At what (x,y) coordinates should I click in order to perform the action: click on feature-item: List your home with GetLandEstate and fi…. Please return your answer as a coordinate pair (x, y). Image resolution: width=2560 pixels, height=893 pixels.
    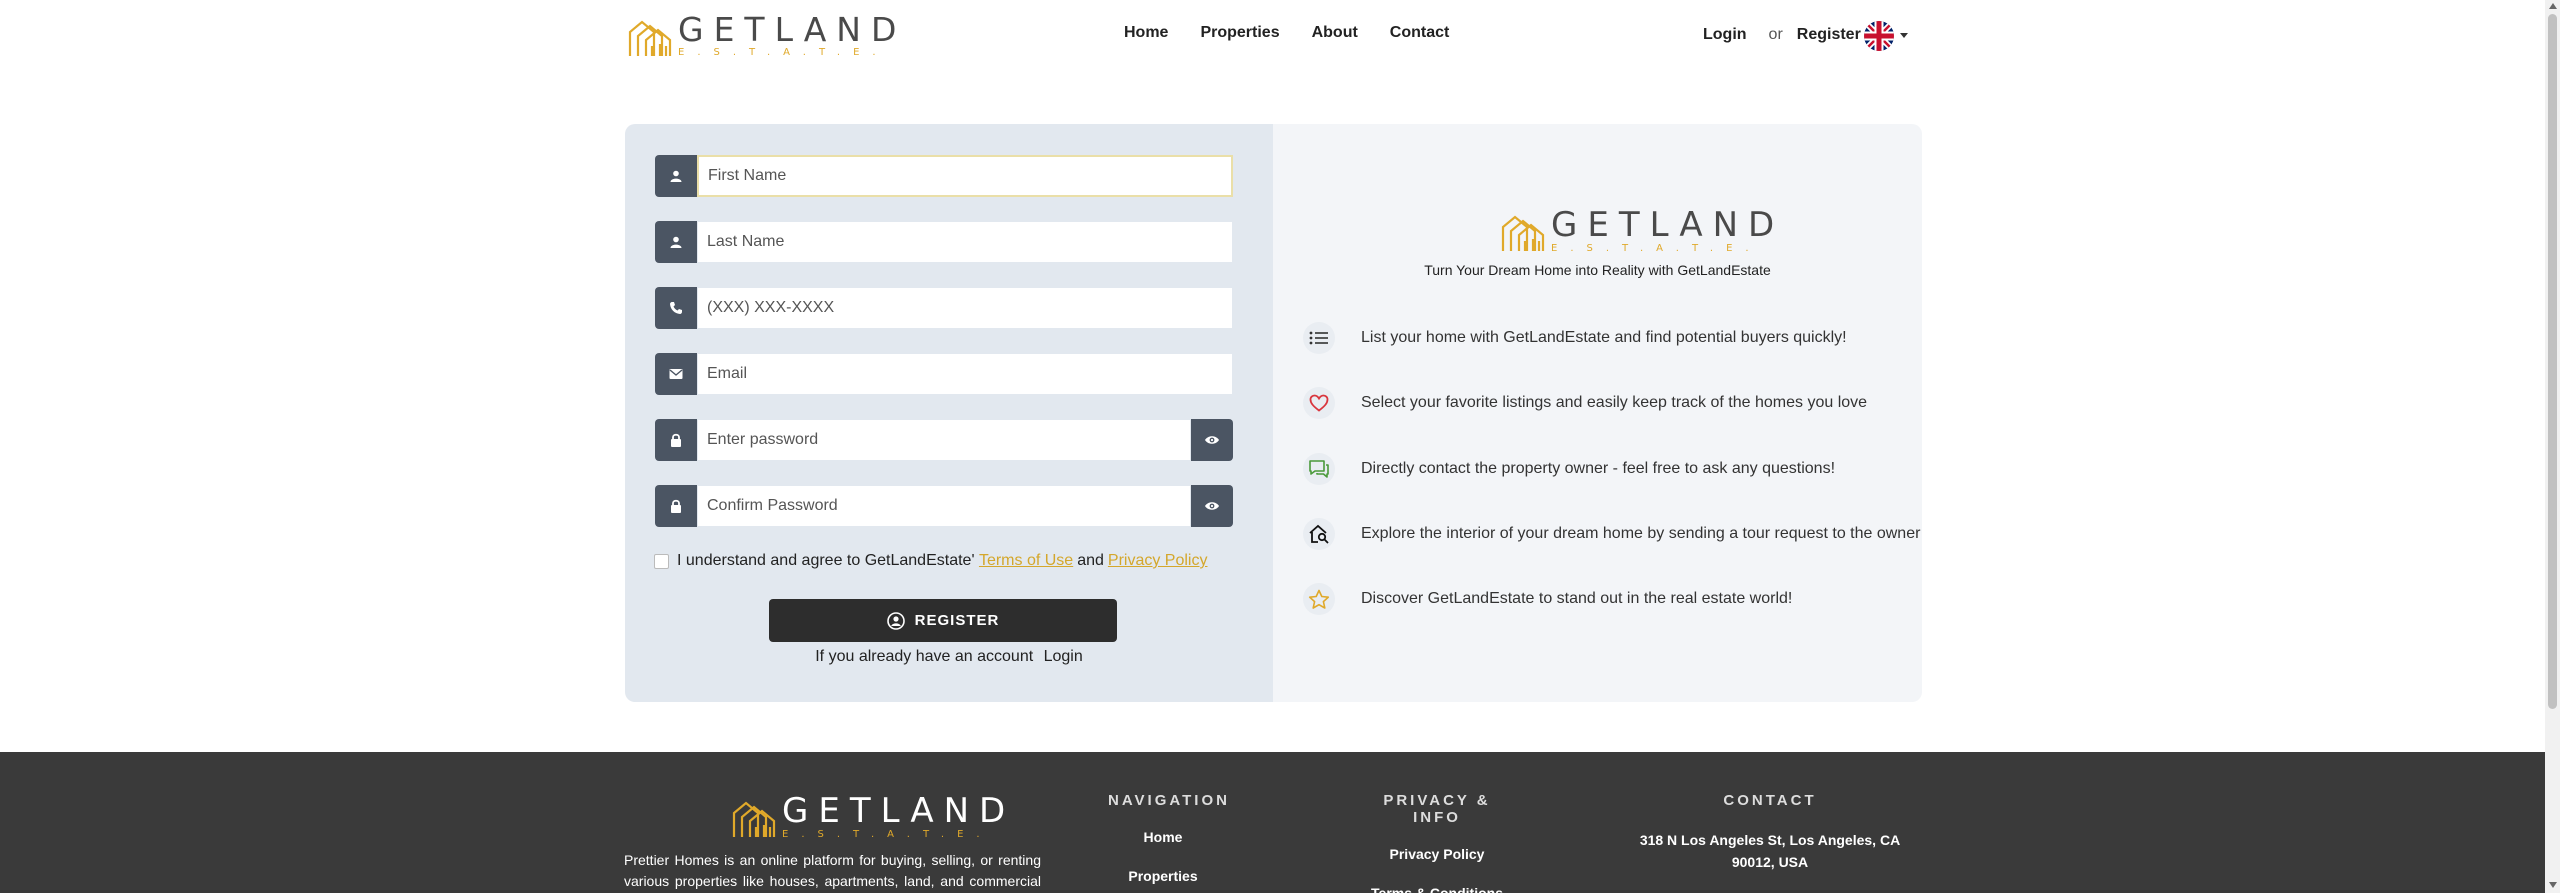
    Looking at the image, I should click on (1575, 338).